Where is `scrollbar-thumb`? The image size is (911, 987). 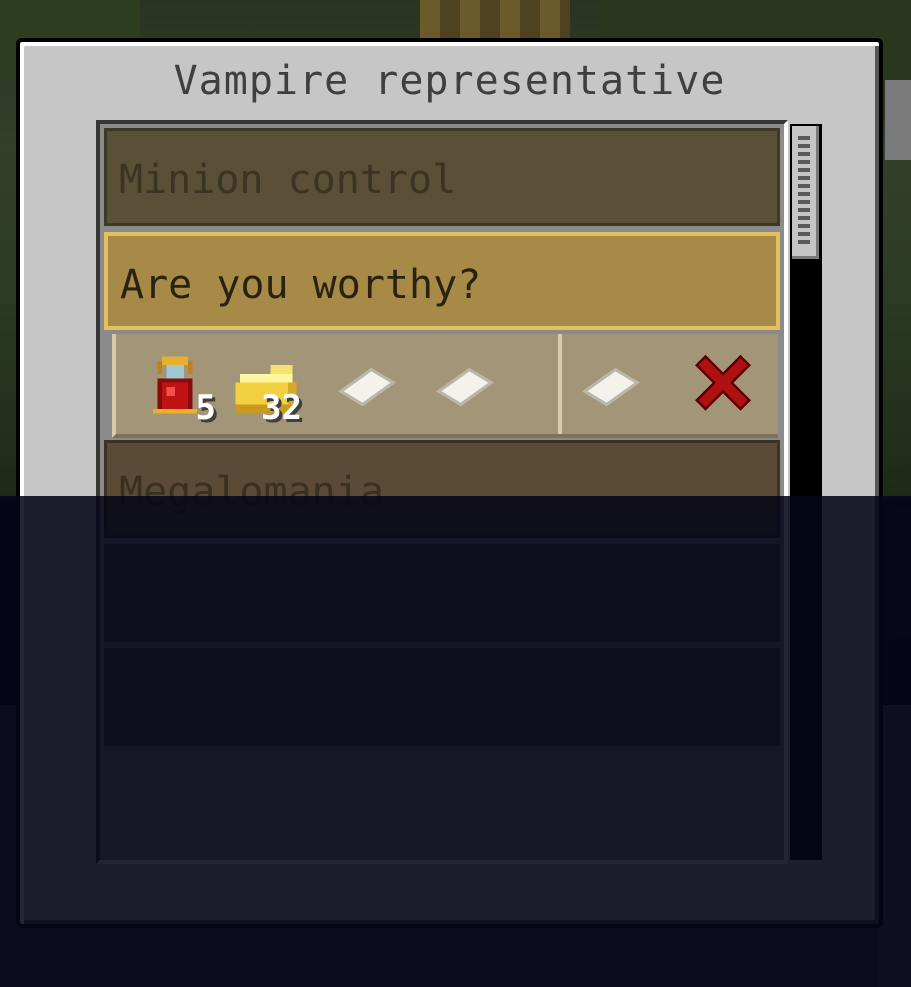 scrollbar-thumb is located at coordinates (805, 192).